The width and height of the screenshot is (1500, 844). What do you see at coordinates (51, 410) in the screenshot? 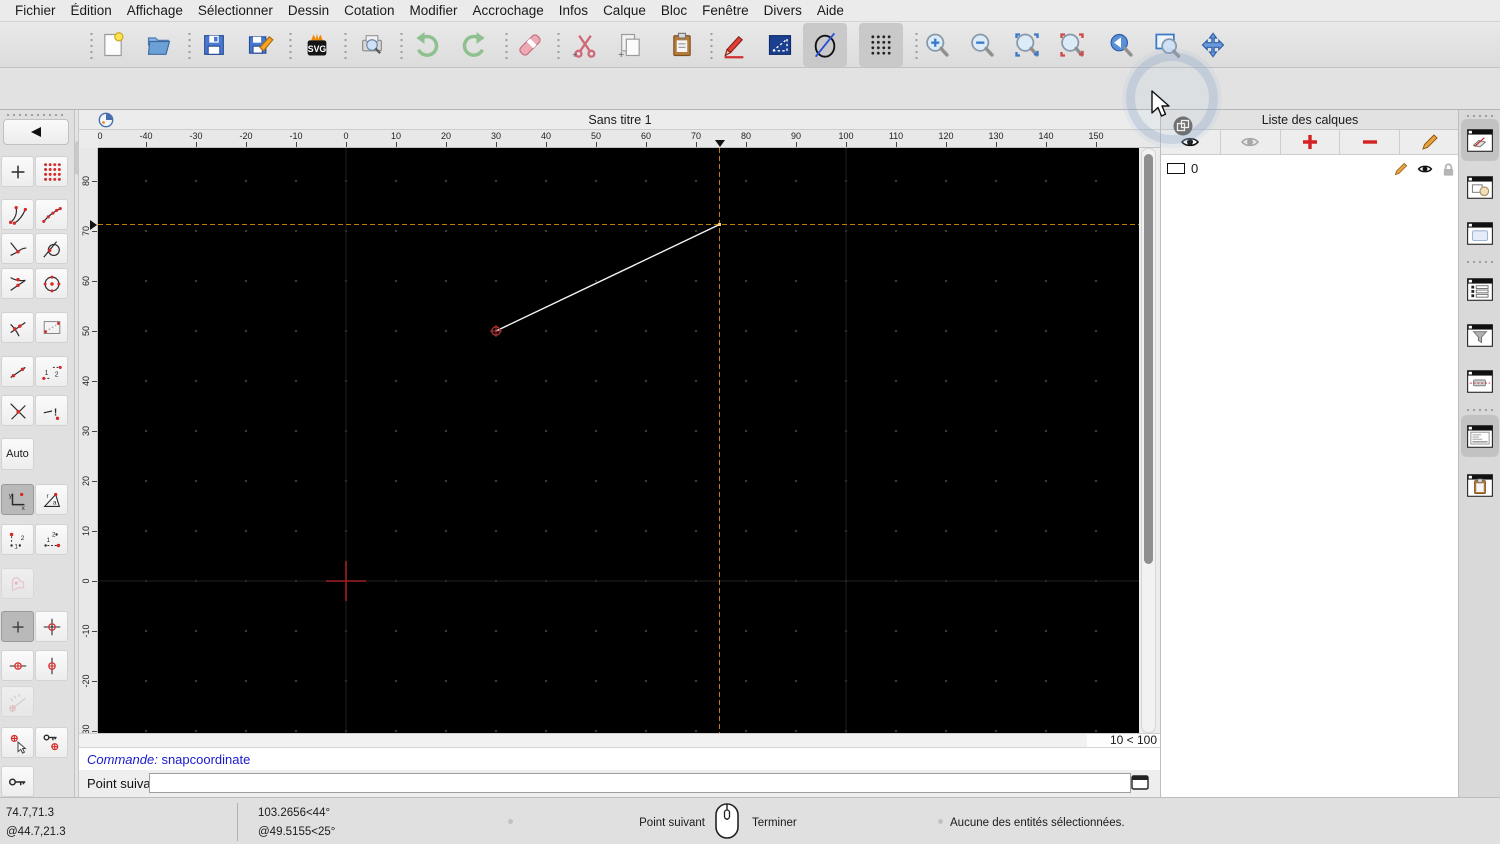
I see `snap-intersection-manual-button: !` at bounding box center [51, 410].